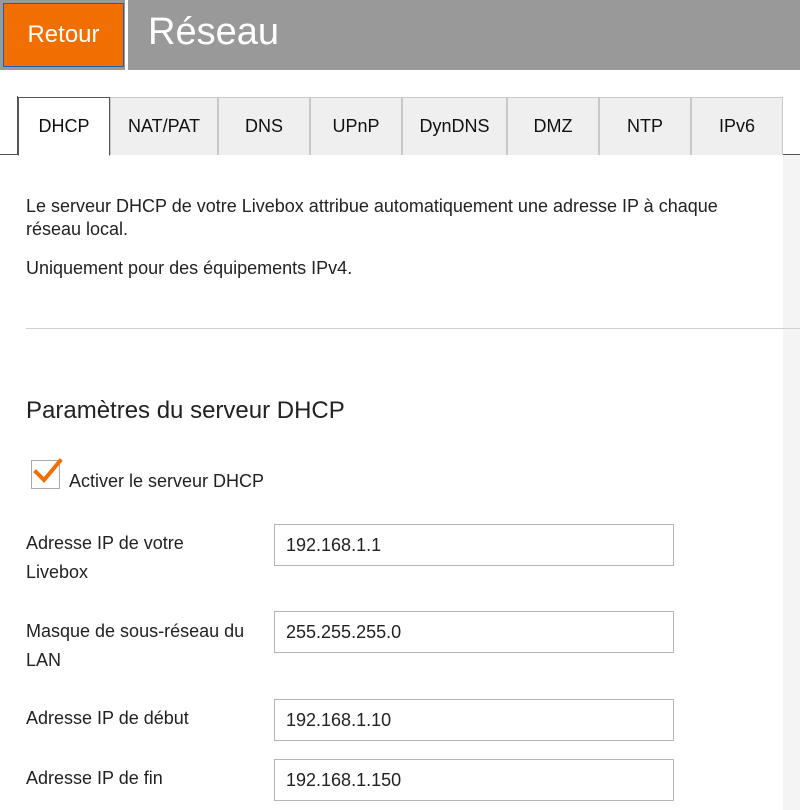  Describe the element at coordinates (356, 126) in the screenshot. I see `tab-upnp: UPnP` at that location.